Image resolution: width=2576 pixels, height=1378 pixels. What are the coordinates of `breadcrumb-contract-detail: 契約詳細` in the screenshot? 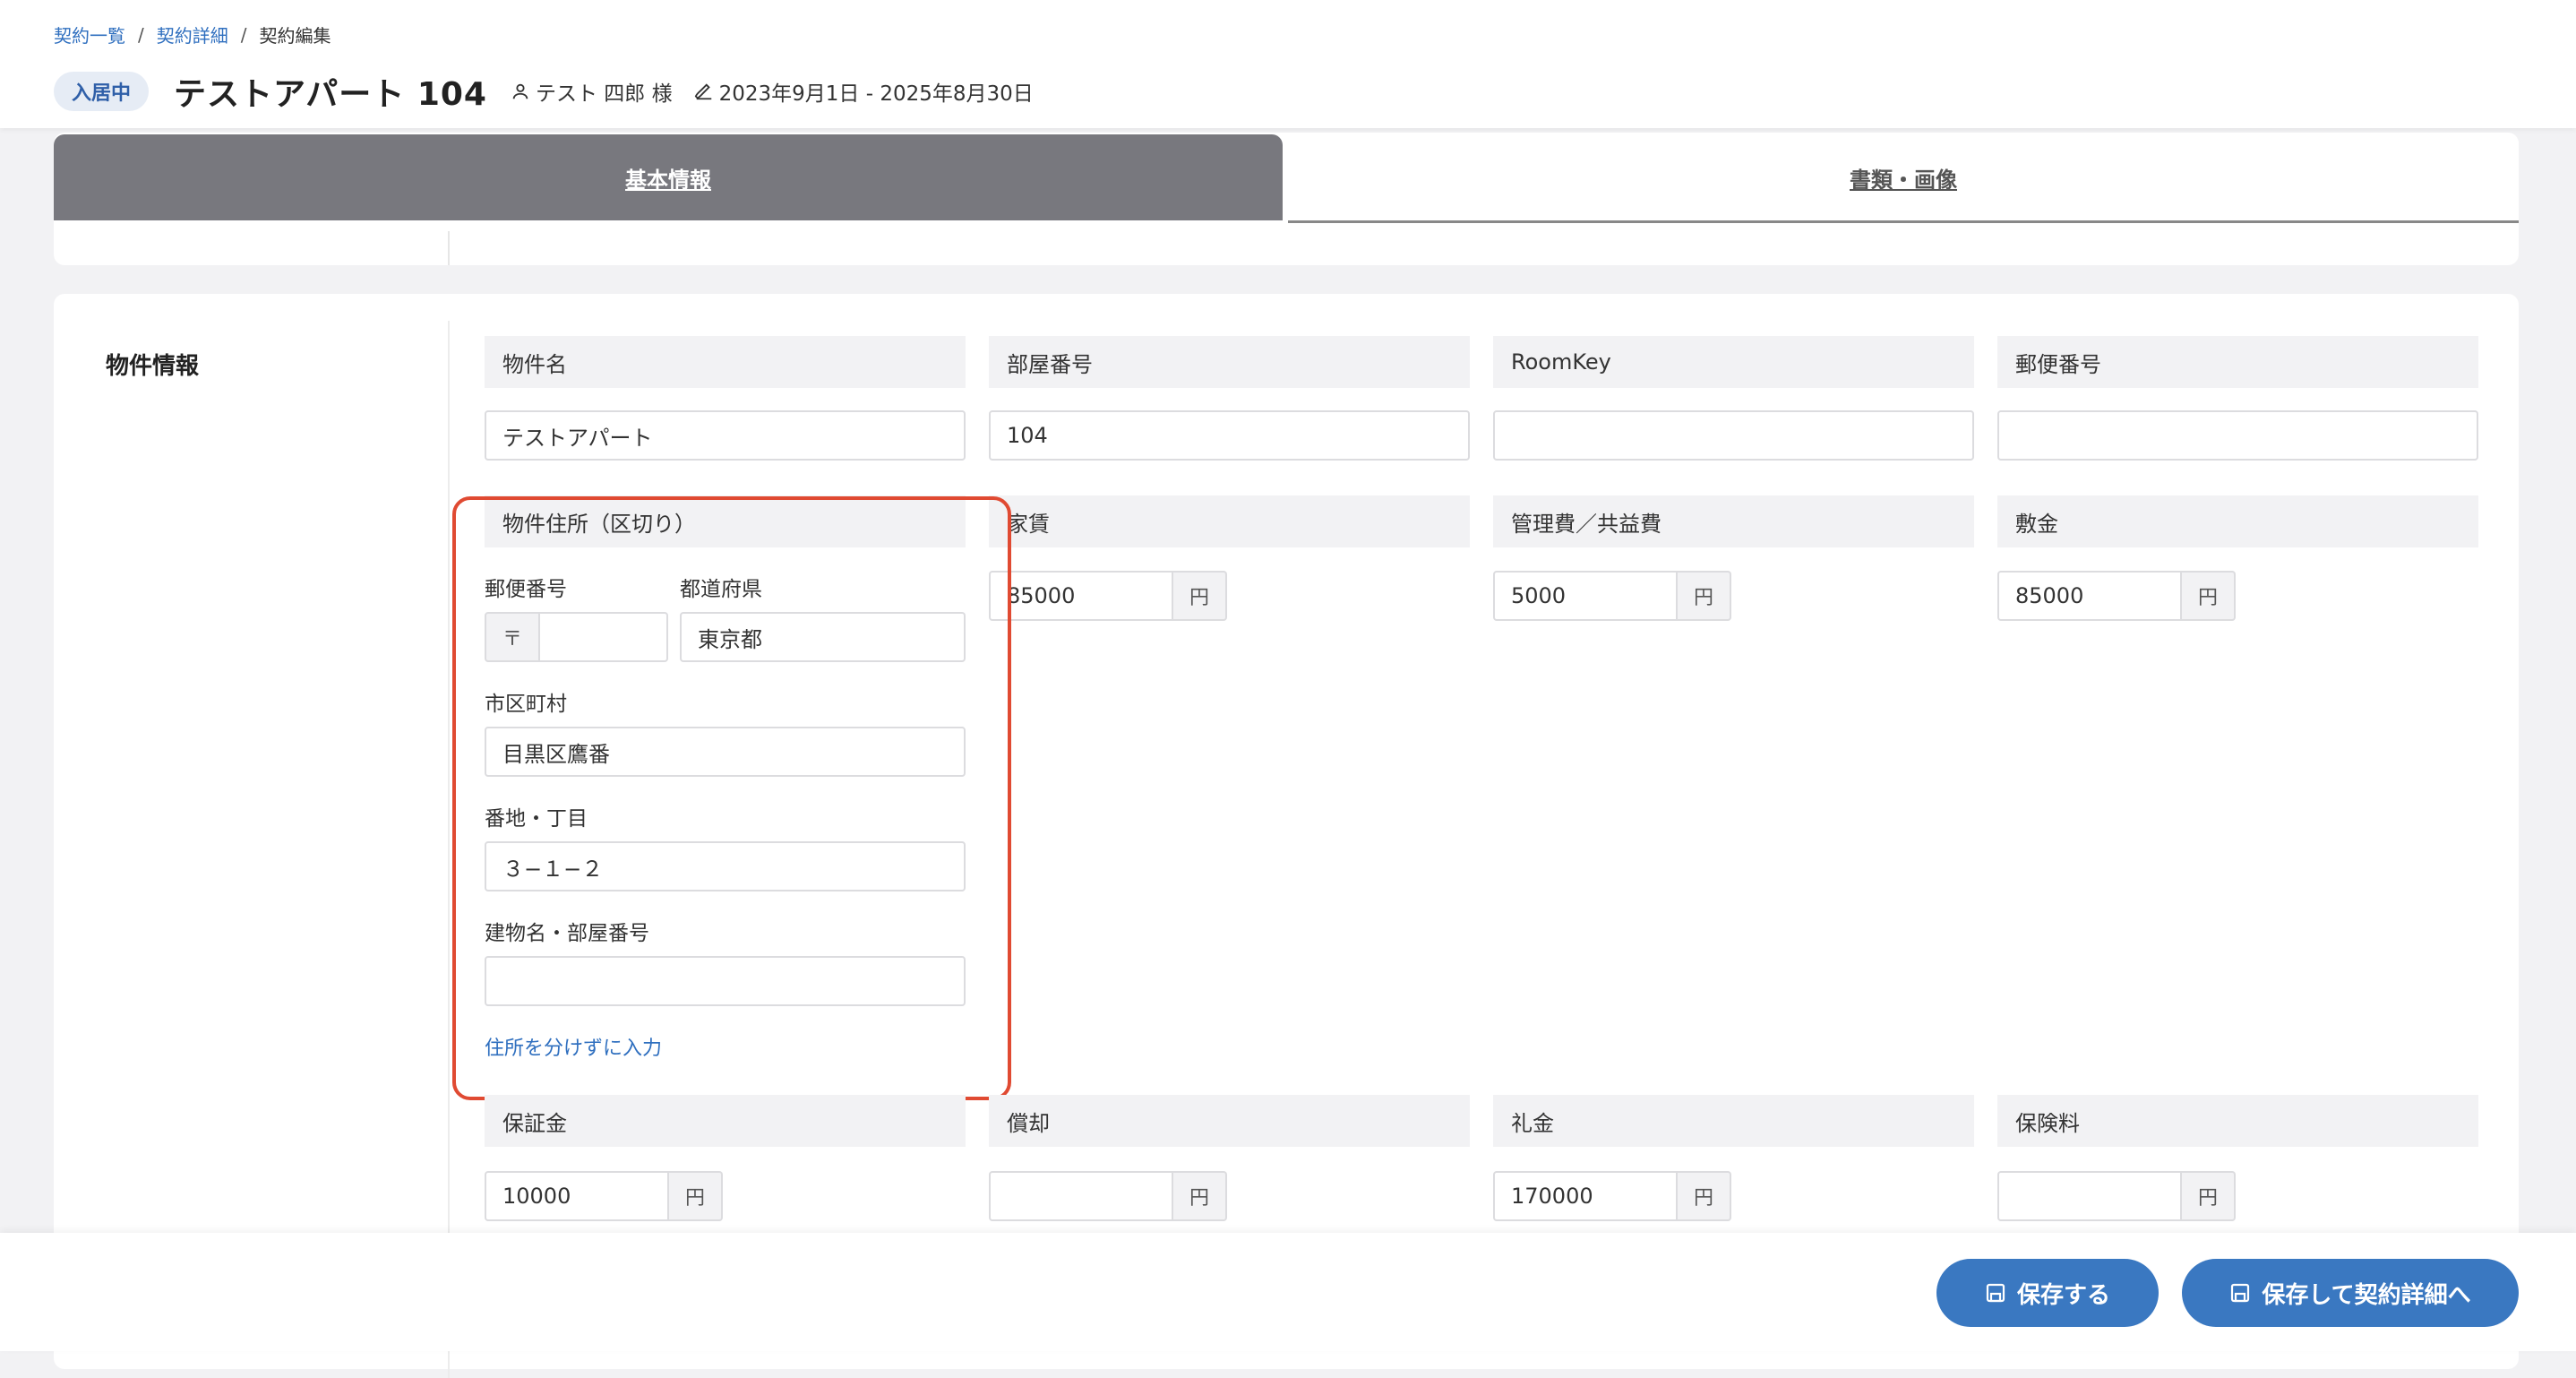 It's located at (192, 34).